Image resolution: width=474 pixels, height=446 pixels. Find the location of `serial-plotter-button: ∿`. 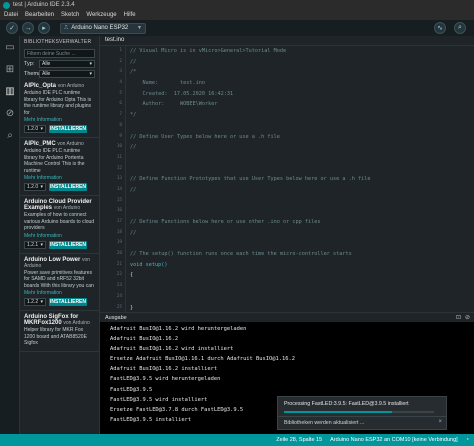

serial-plotter-button: ∿ is located at coordinates (440, 28).